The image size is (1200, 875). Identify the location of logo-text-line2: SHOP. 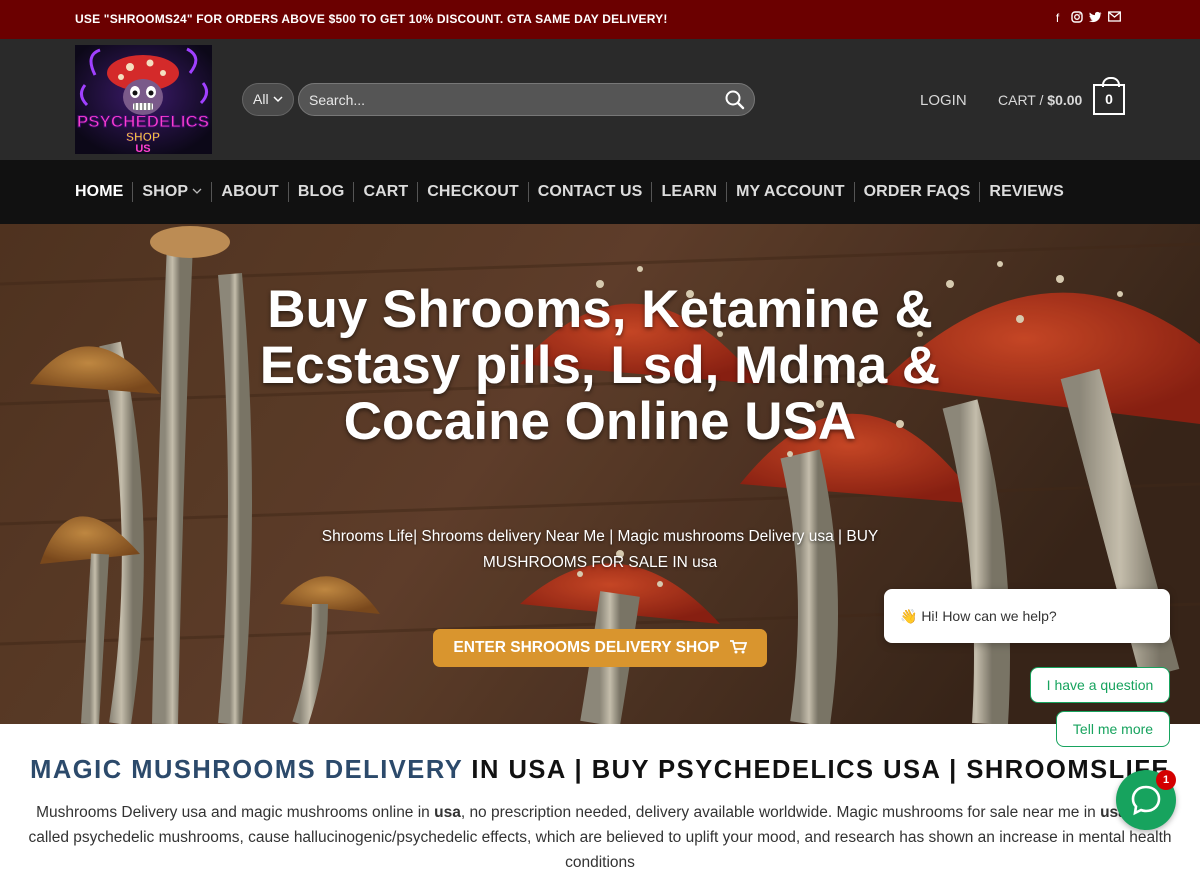
(143, 137).